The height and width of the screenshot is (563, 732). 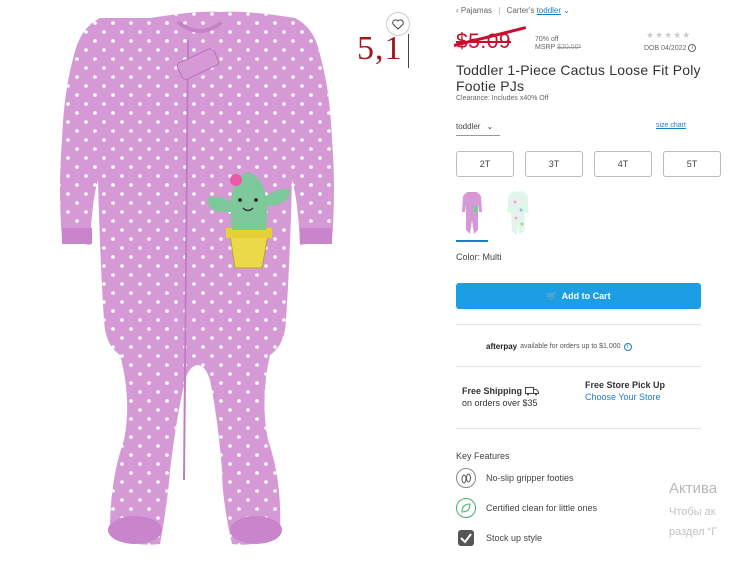 I want to click on add-to-cart-button: 🛒 Add to Cart, so click(x=578, y=296).